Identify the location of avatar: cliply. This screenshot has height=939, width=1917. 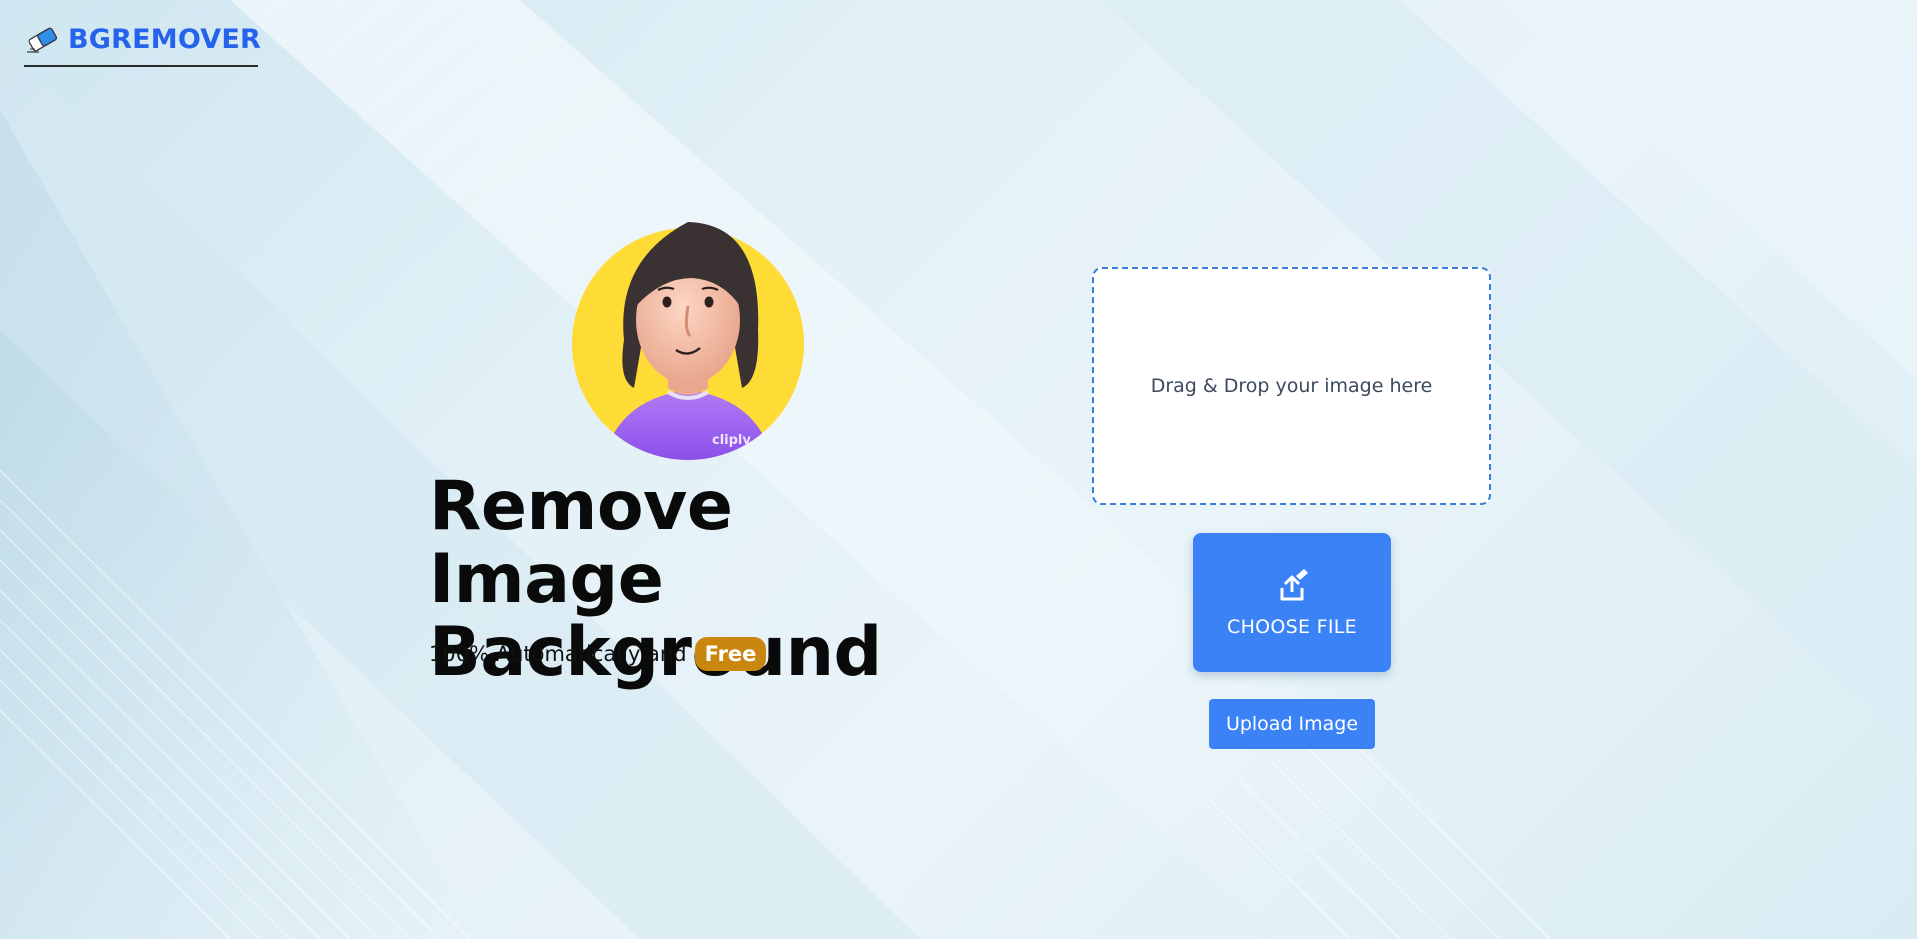
(688, 342).